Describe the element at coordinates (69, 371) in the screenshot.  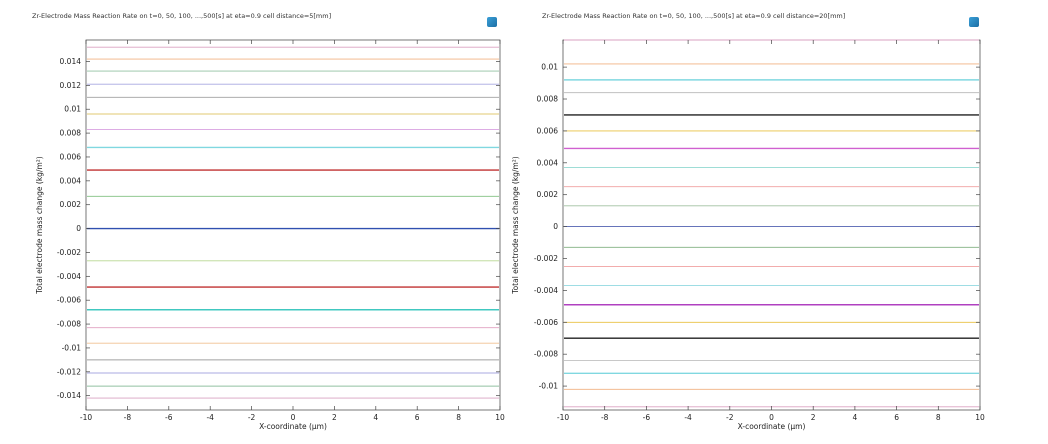
I see `y-tick-label: -0.012` at that location.